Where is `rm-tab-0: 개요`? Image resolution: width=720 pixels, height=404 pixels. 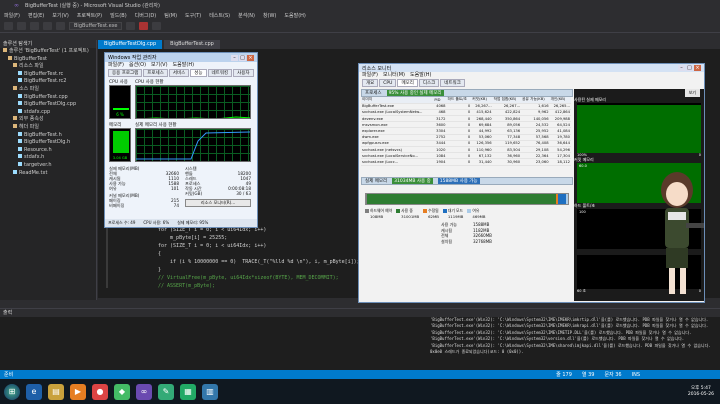
rm-tab-0: 개요 is located at coordinates (370, 83).